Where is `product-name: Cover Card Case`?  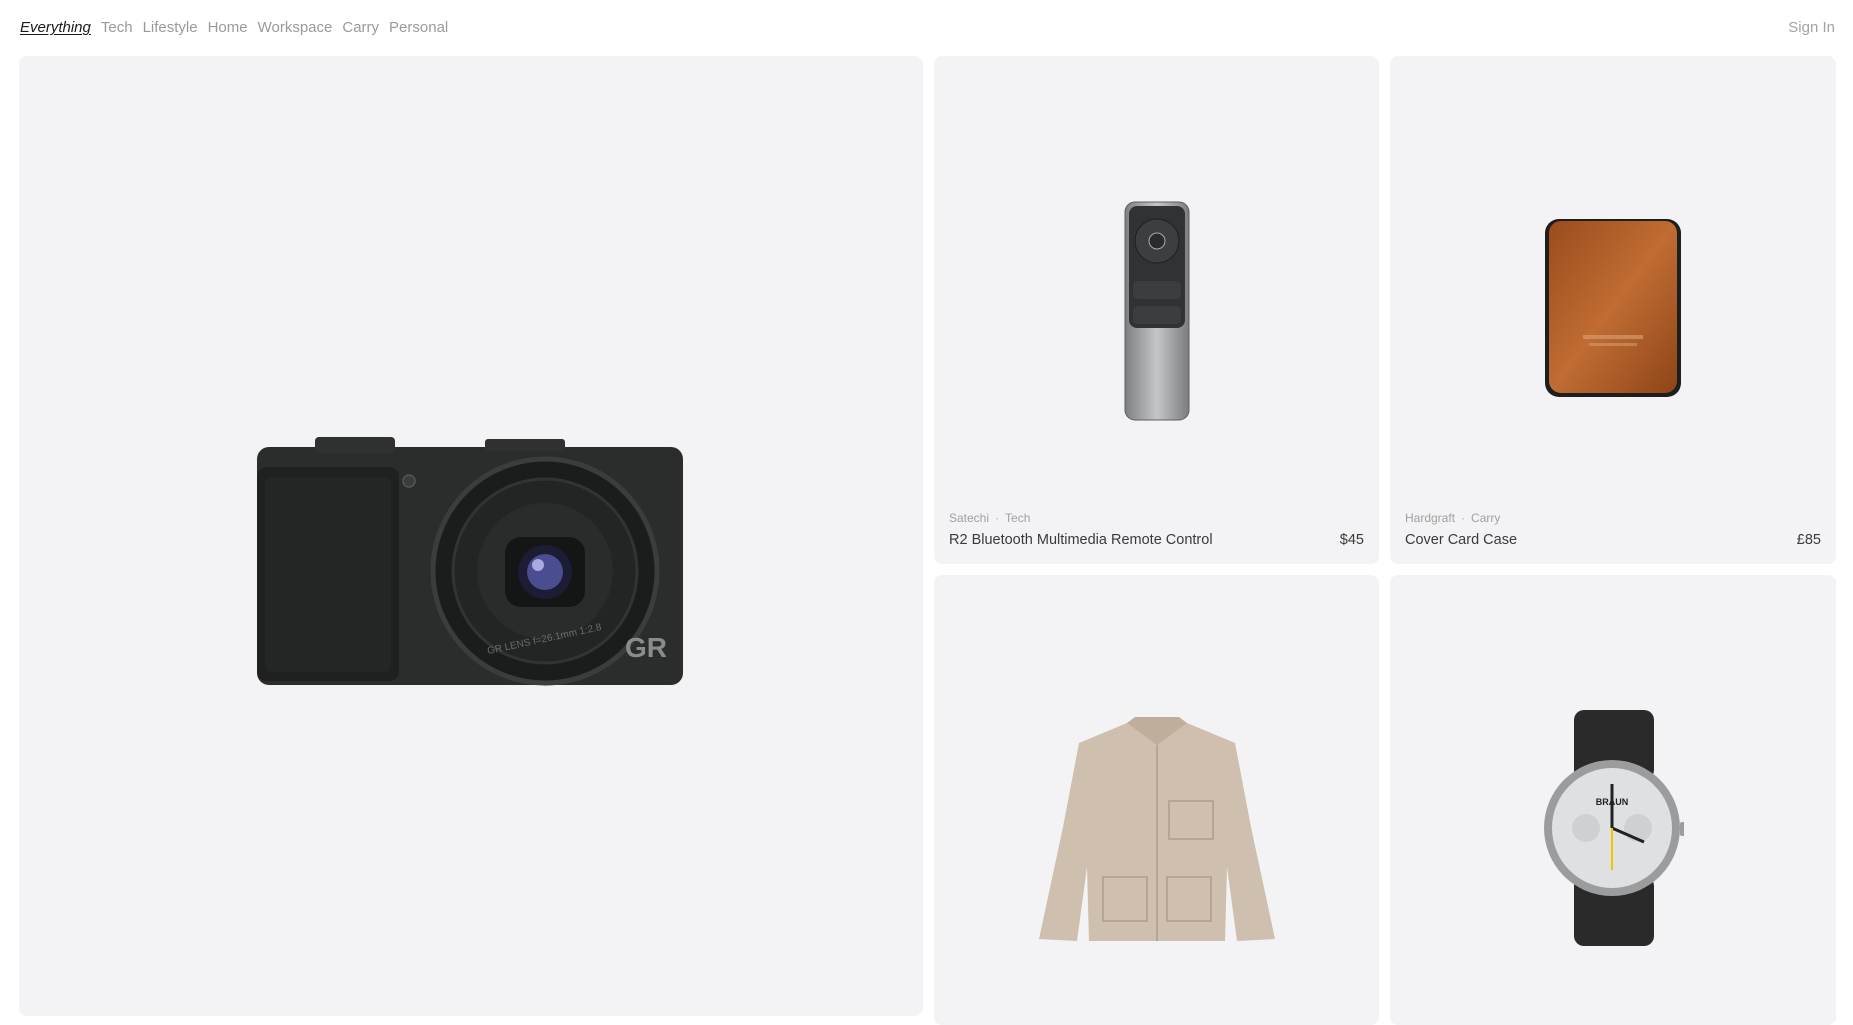
product-name: Cover Card Case is located at coordinates (1461, 540).